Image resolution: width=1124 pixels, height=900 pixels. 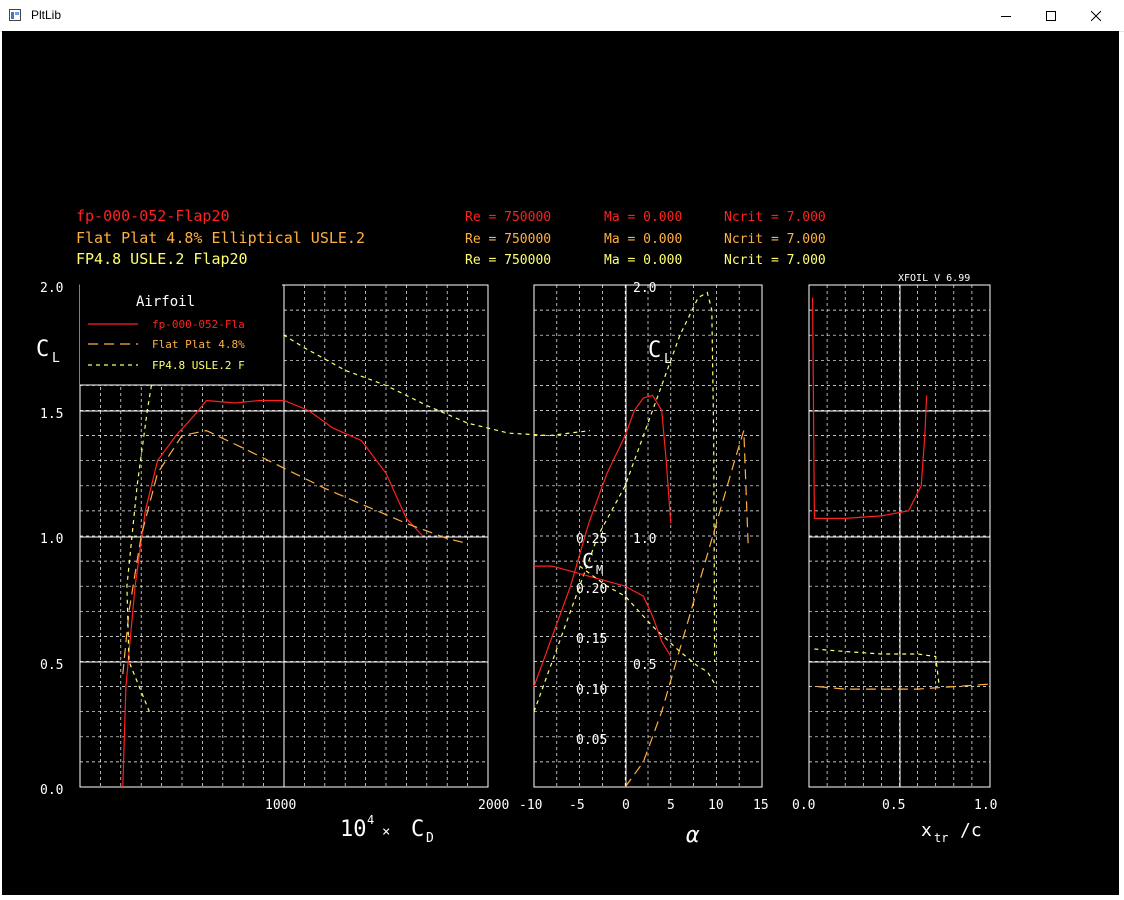 I want to click on cd-x-tick: 1000, so click(x=280, y=805).